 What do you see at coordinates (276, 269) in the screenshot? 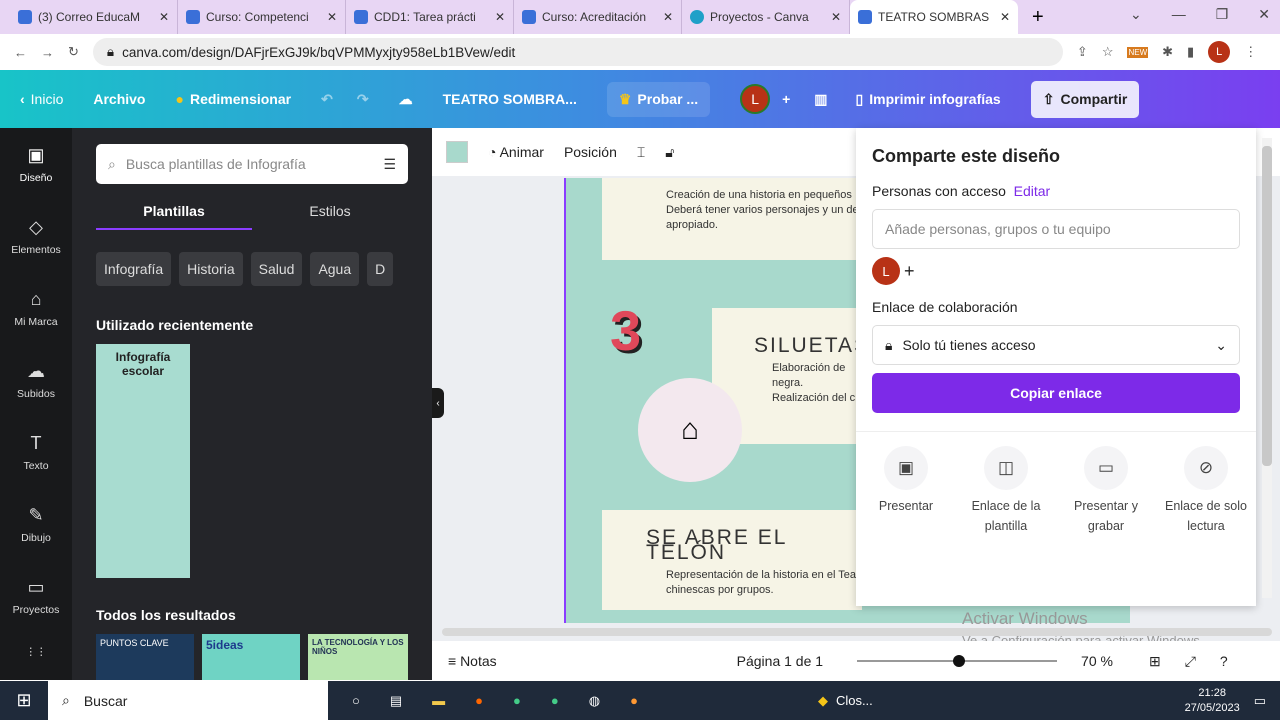
I see `chip: Salud` at bounding box center [276, 269].